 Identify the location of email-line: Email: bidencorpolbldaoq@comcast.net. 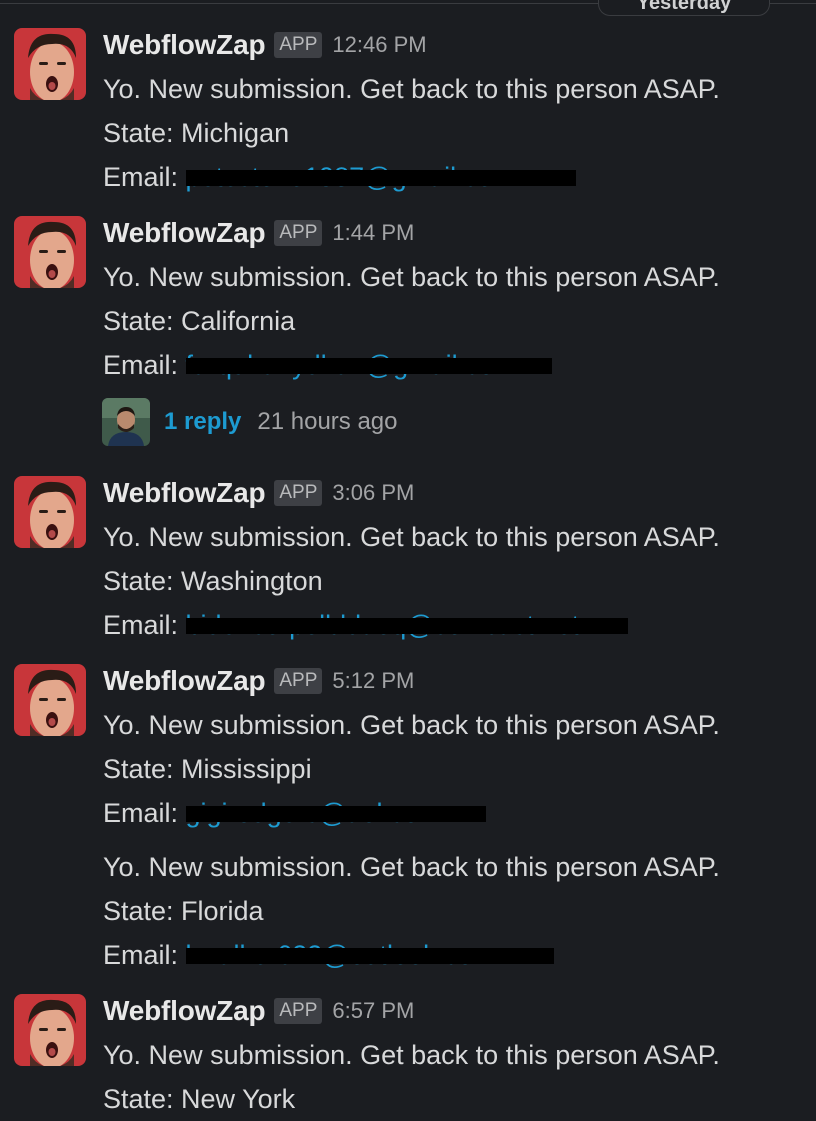
(411, 625).